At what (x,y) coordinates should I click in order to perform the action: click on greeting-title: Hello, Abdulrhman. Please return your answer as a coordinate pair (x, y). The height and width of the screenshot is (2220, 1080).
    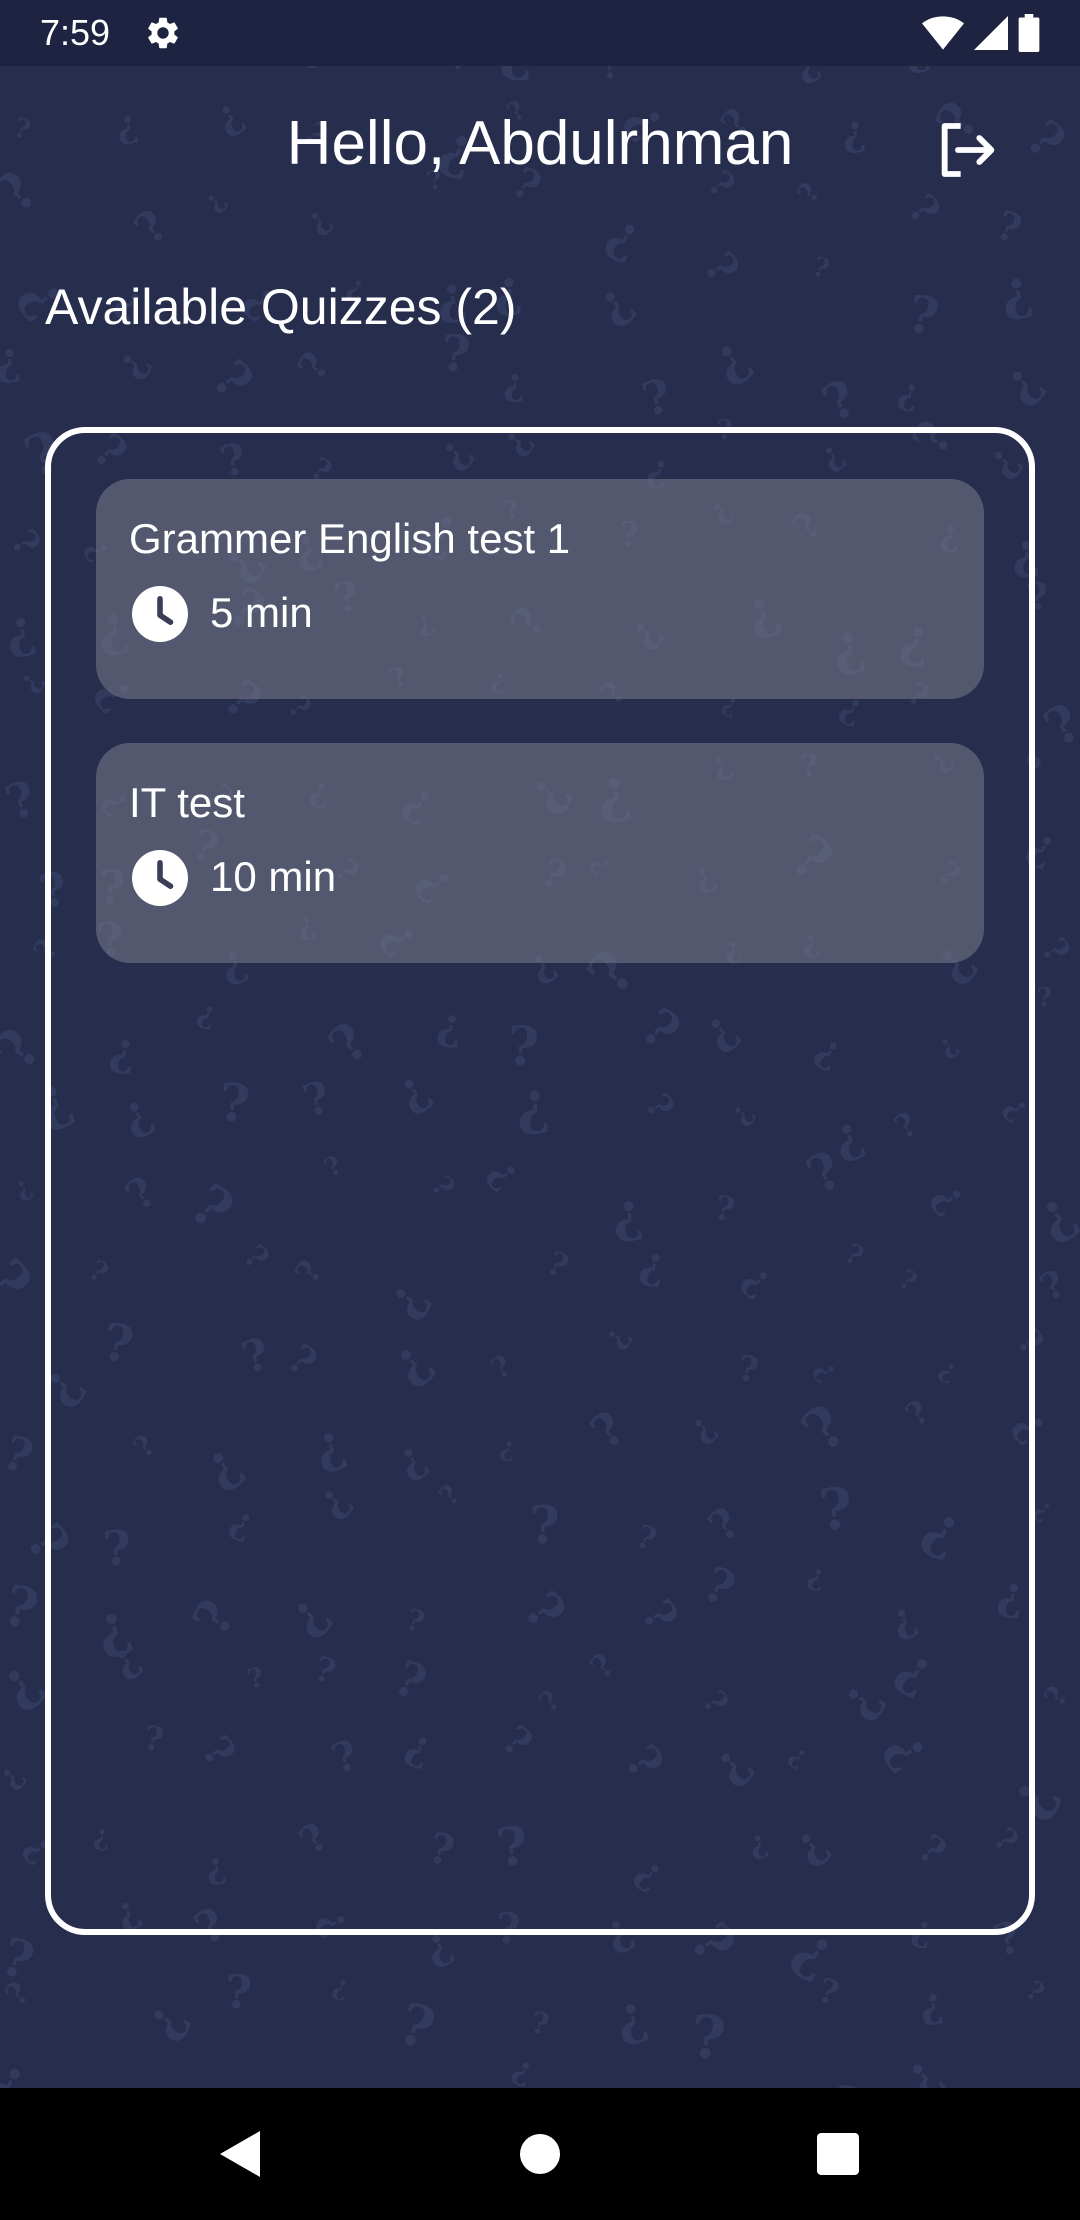
    Looking at the image, I should click on (540, 143).